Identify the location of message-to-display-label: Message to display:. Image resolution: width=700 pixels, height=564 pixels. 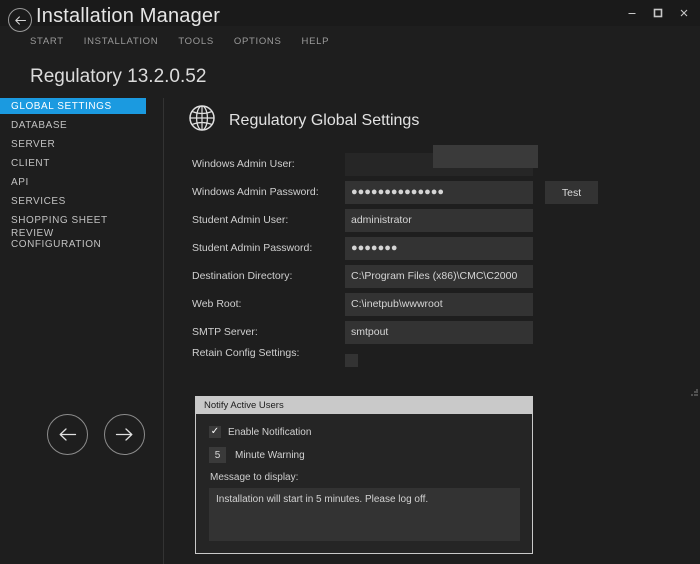
(254, 477).